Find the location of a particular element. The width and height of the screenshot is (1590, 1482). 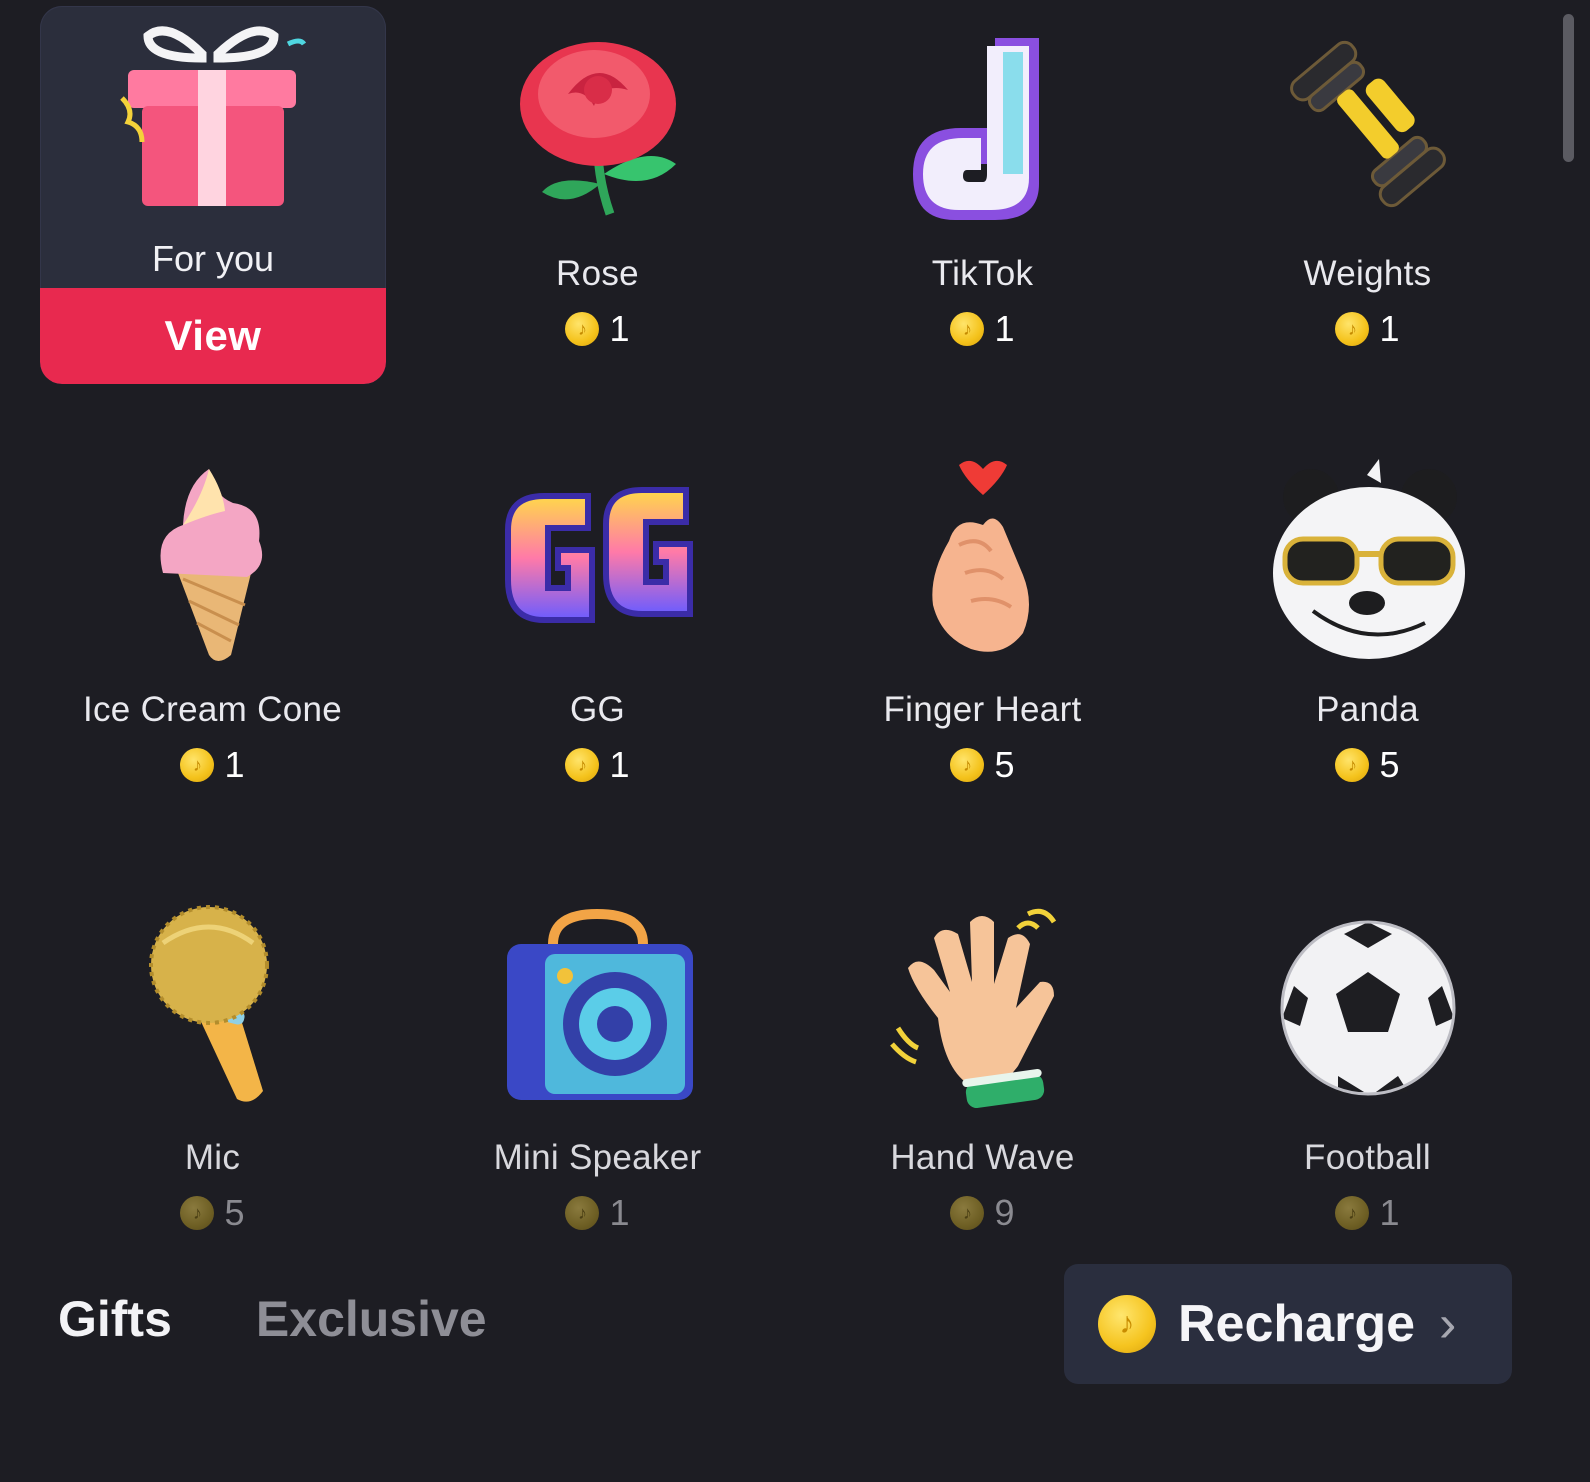

speaker-icon is located at coordinates (598, 1008).